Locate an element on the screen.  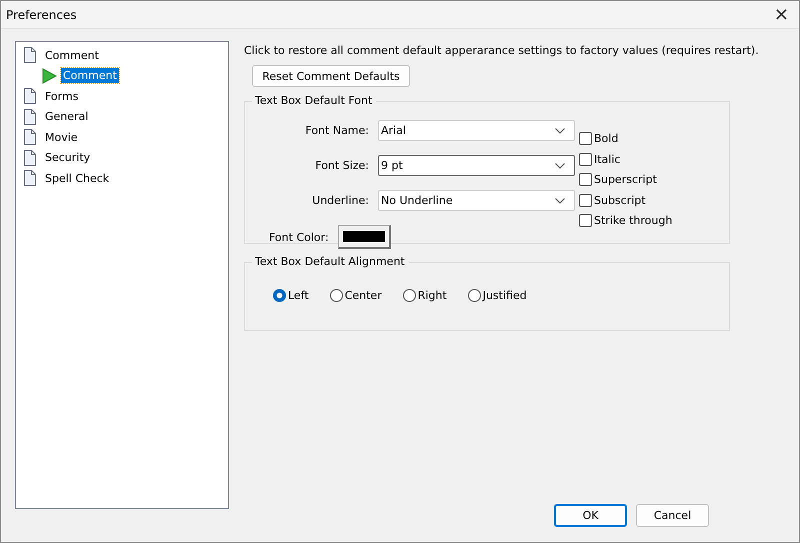
dropdown: Arial is located at coordinates (476, 130).